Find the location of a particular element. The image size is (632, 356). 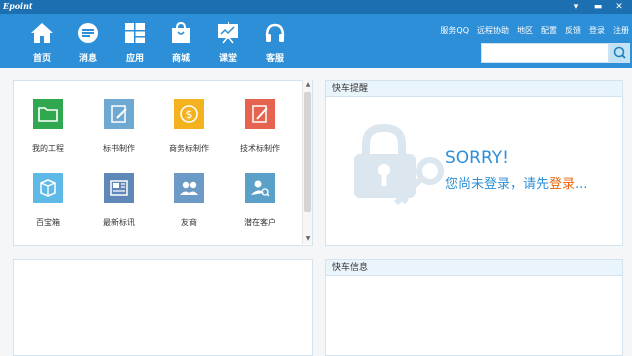

top-links: 服务QQ 远程协助 地区 配置 反馈 登录 注册 is located at coordinates (534, 31).